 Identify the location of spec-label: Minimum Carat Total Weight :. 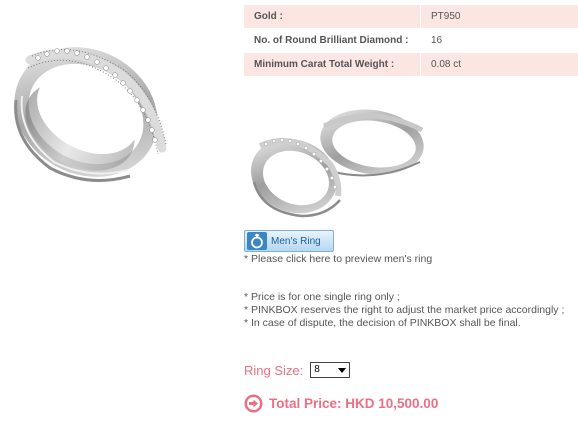
(332, 64).